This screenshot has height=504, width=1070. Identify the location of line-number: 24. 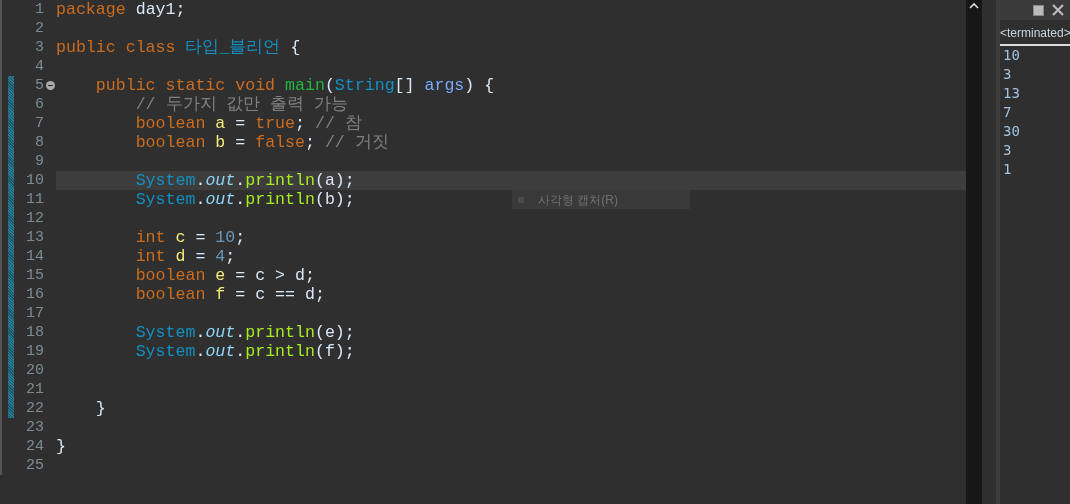
(35, 446).